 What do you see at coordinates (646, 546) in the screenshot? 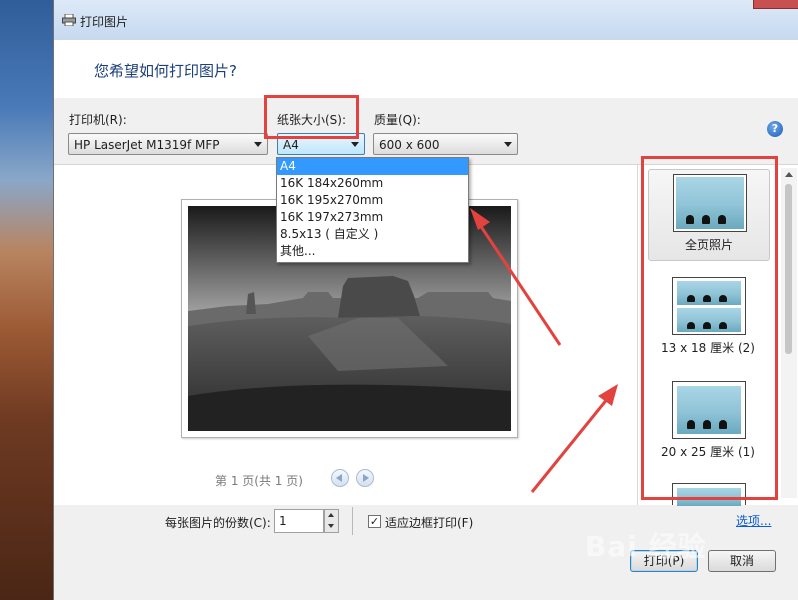
I see `watermark: Bai 经验` at bounding box center [646, 546].